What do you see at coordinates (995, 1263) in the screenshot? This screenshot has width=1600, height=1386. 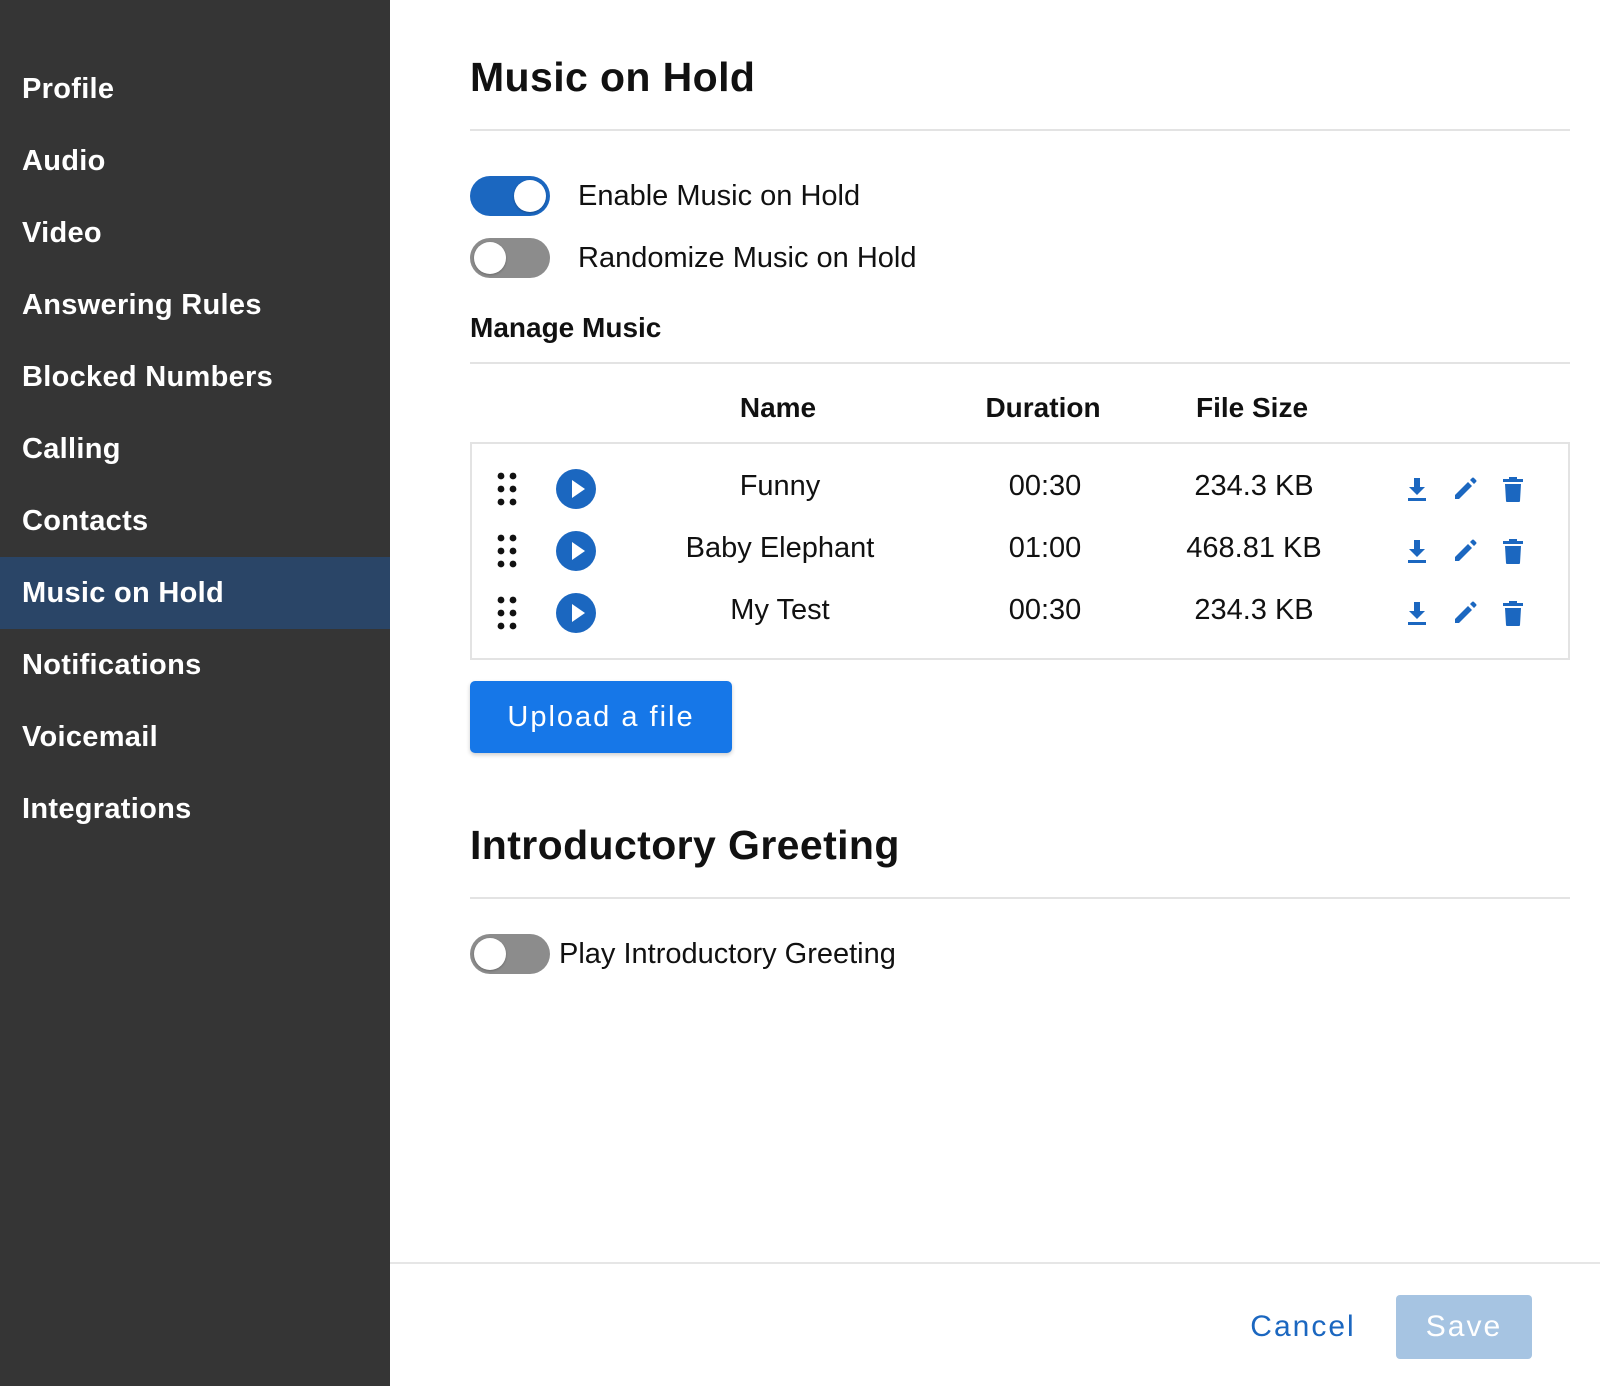 I see `footer-divider` at bounding box center [995, 1263].